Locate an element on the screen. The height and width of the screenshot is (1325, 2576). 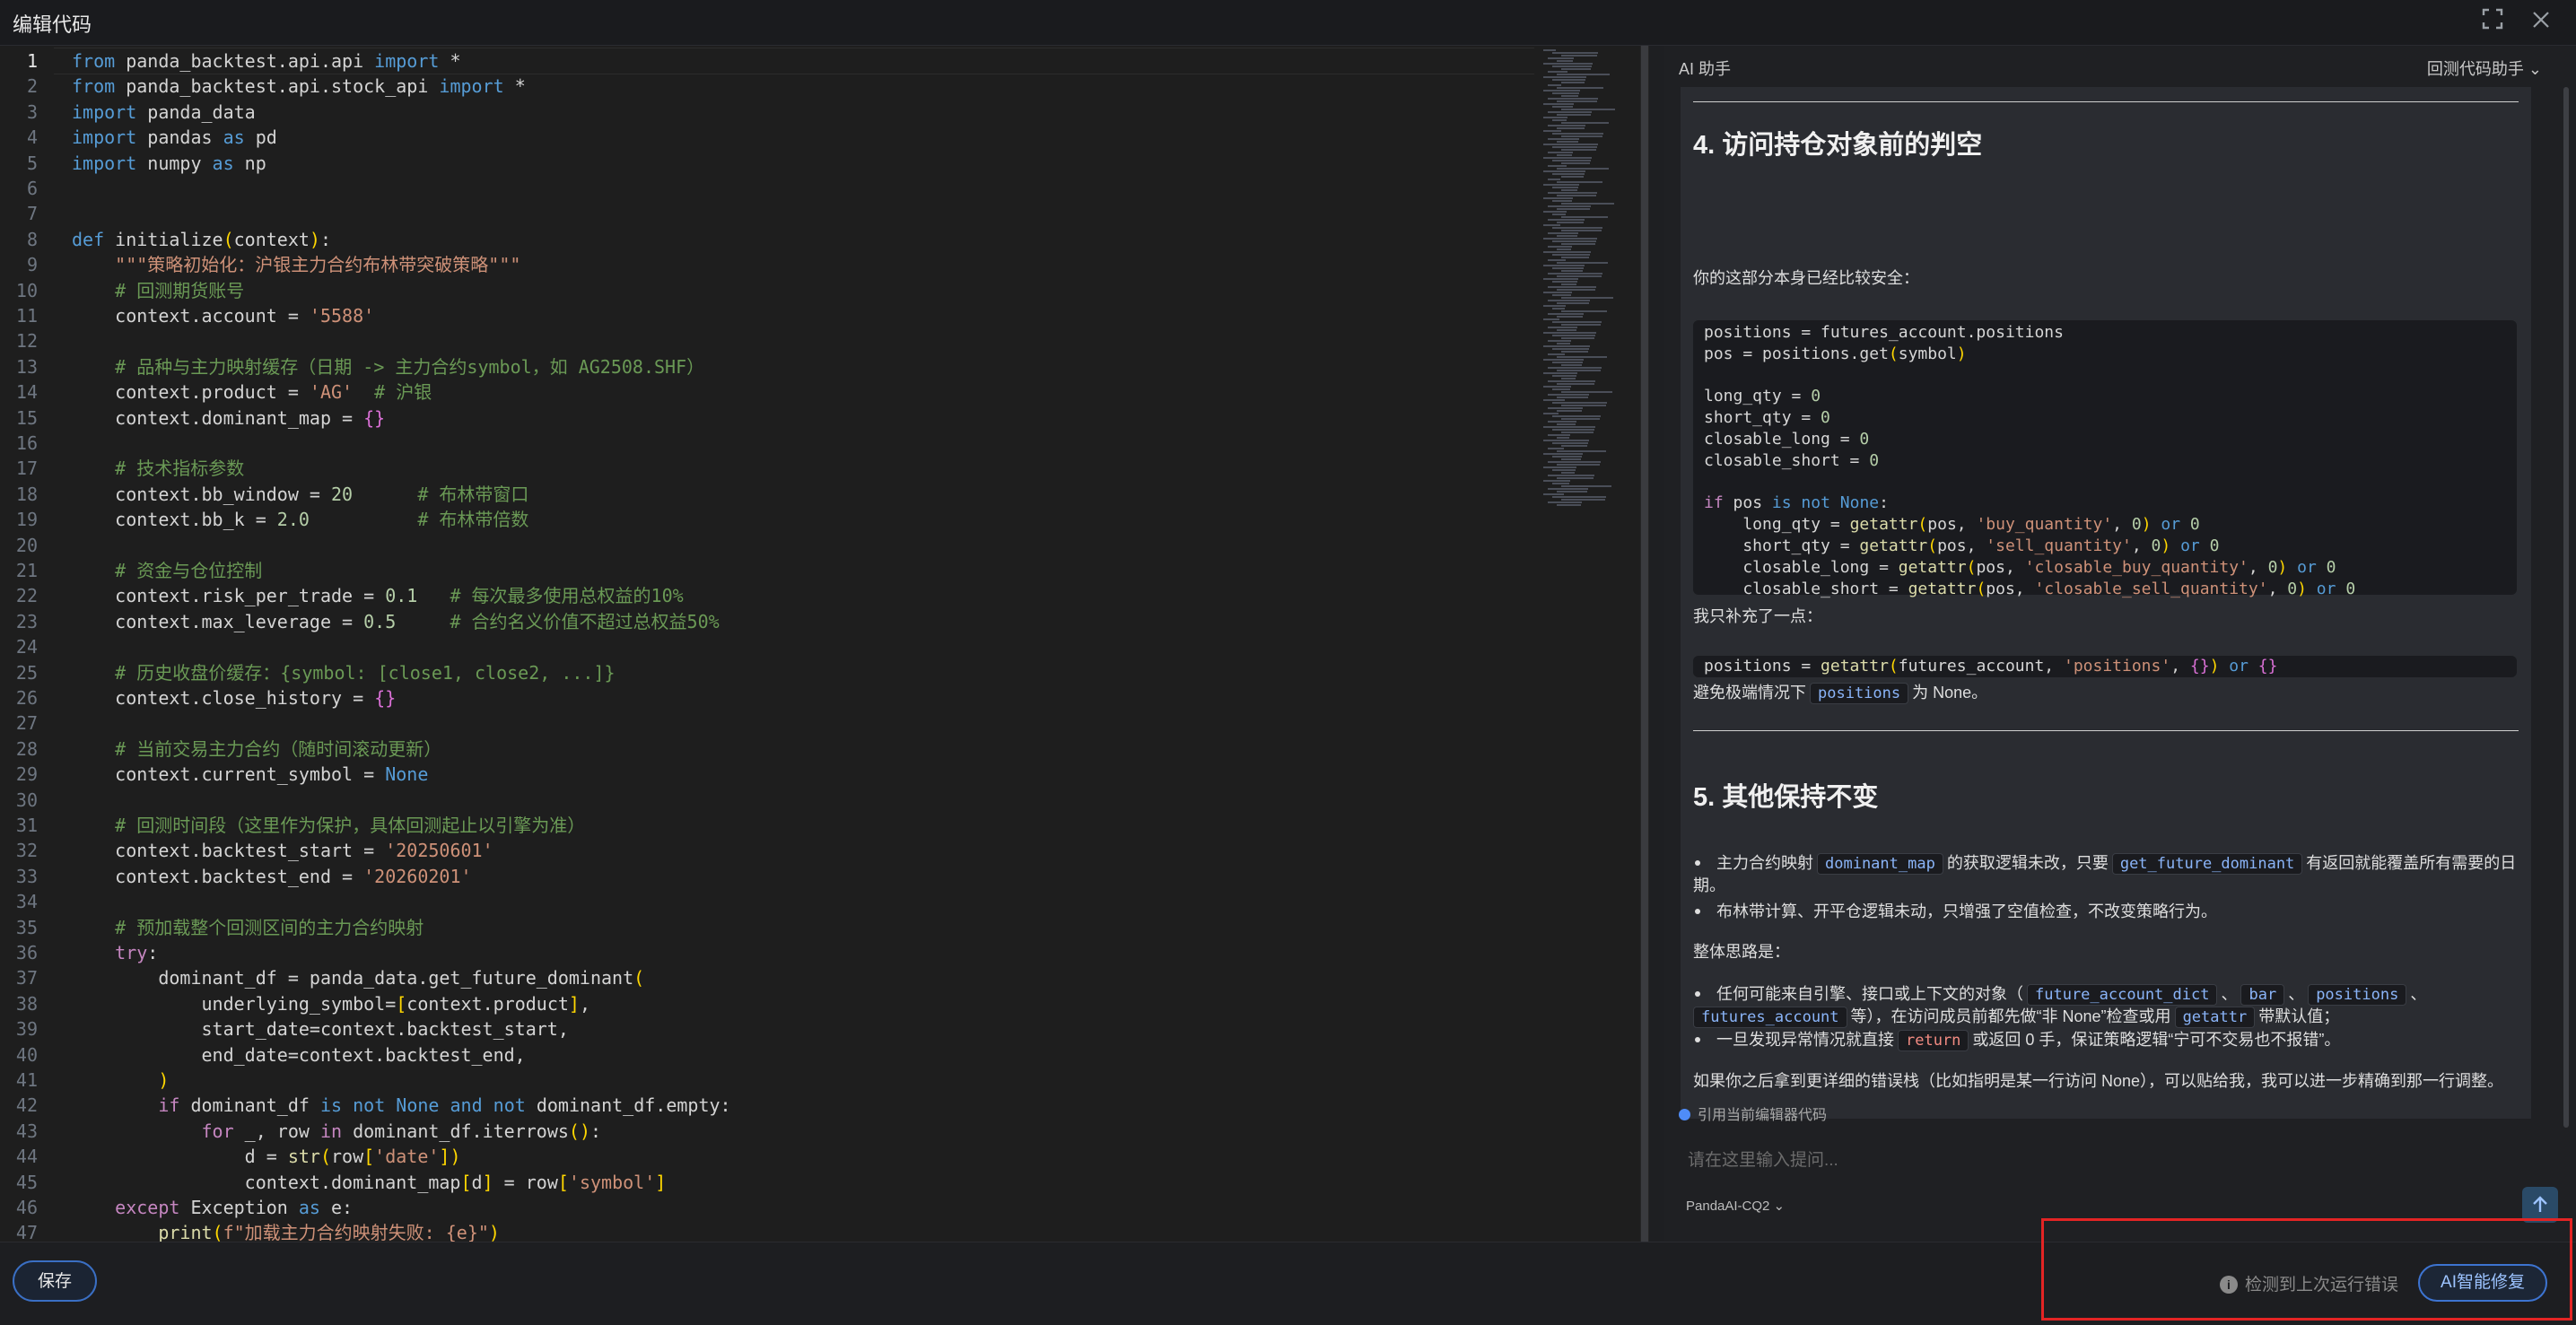
code-line: context.account = '5588' is located at coordinates (223, 315).